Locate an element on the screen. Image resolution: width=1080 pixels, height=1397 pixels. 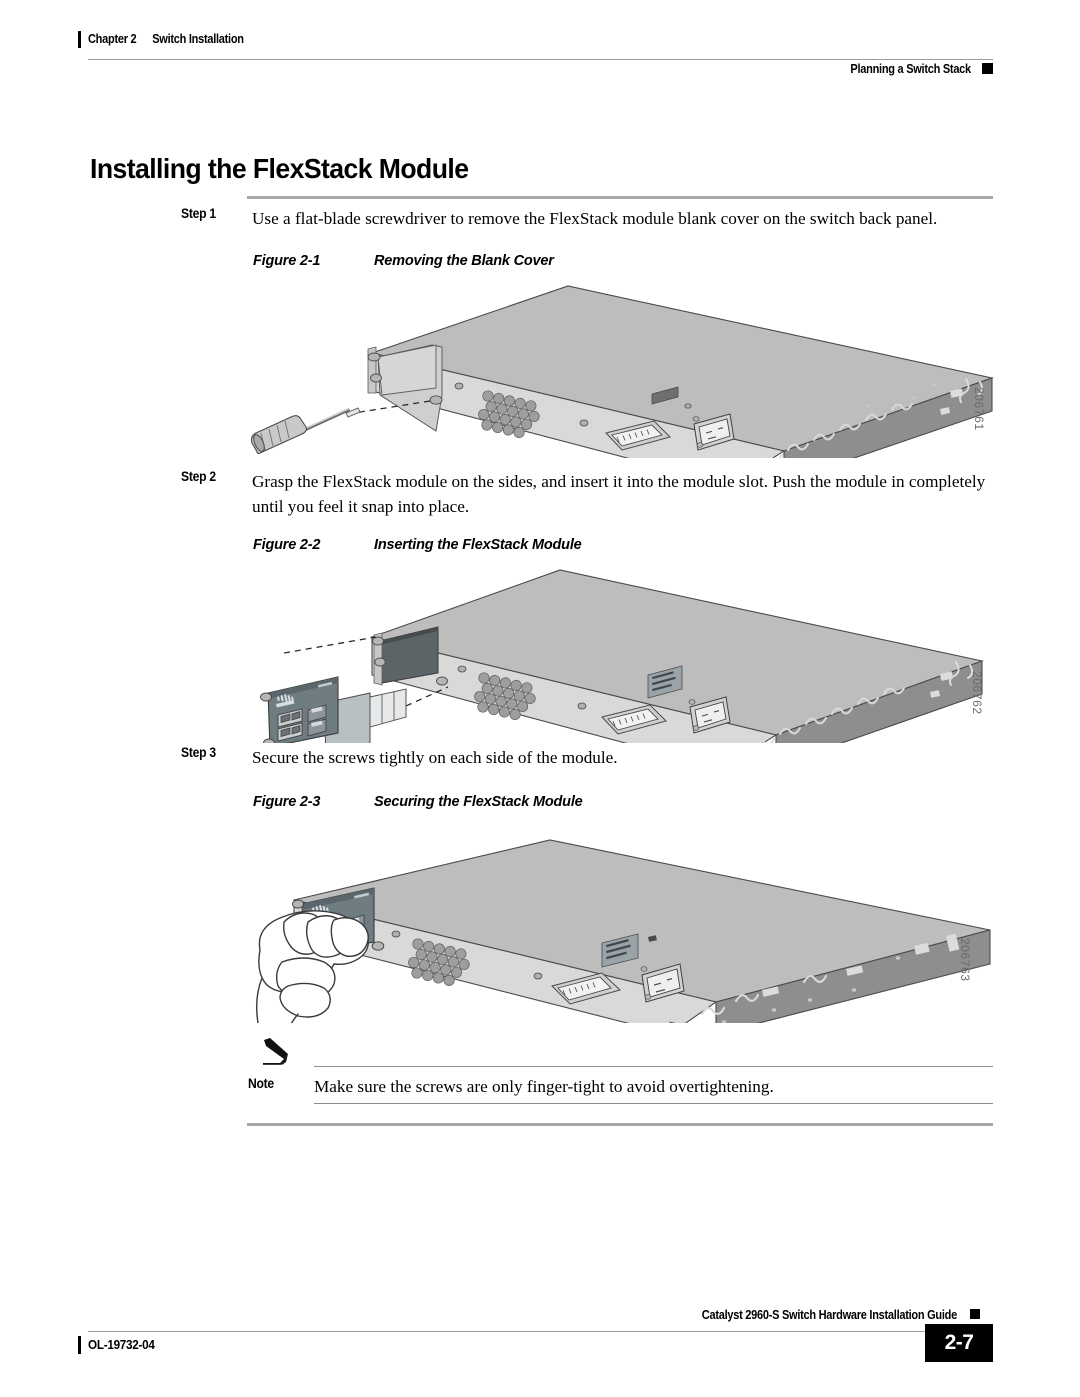
figure-3-number: Figure 2-3 is located at coordinates (287, 802).